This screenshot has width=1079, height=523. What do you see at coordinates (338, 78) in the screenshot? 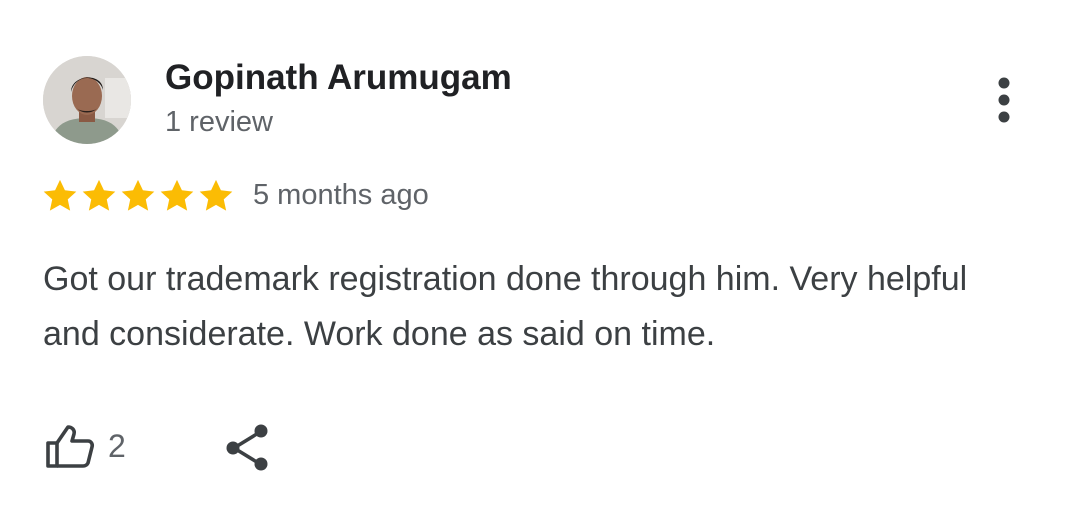
I see `reviewer-name: Gopinath Arumugam` at bounding box center [338, 78].